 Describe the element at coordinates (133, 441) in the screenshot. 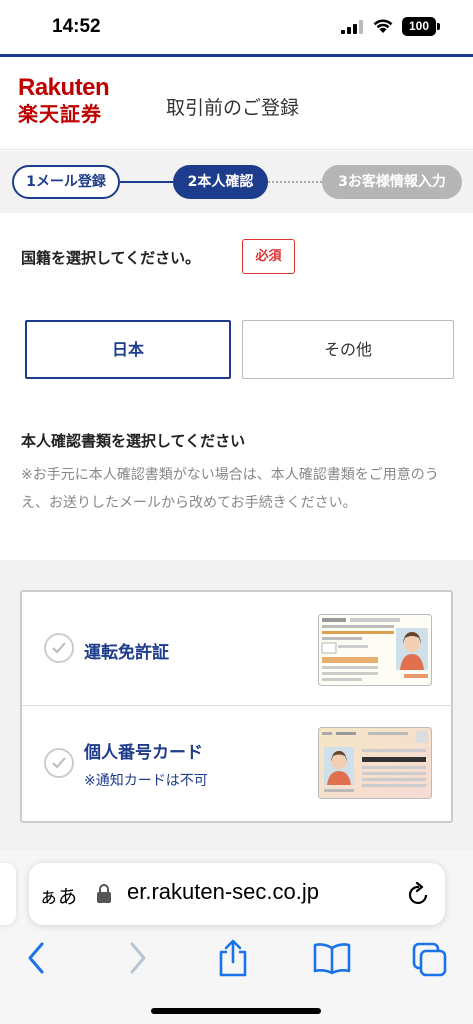

I see `id-document-question: 本人確認書類を選択してください` at that location.